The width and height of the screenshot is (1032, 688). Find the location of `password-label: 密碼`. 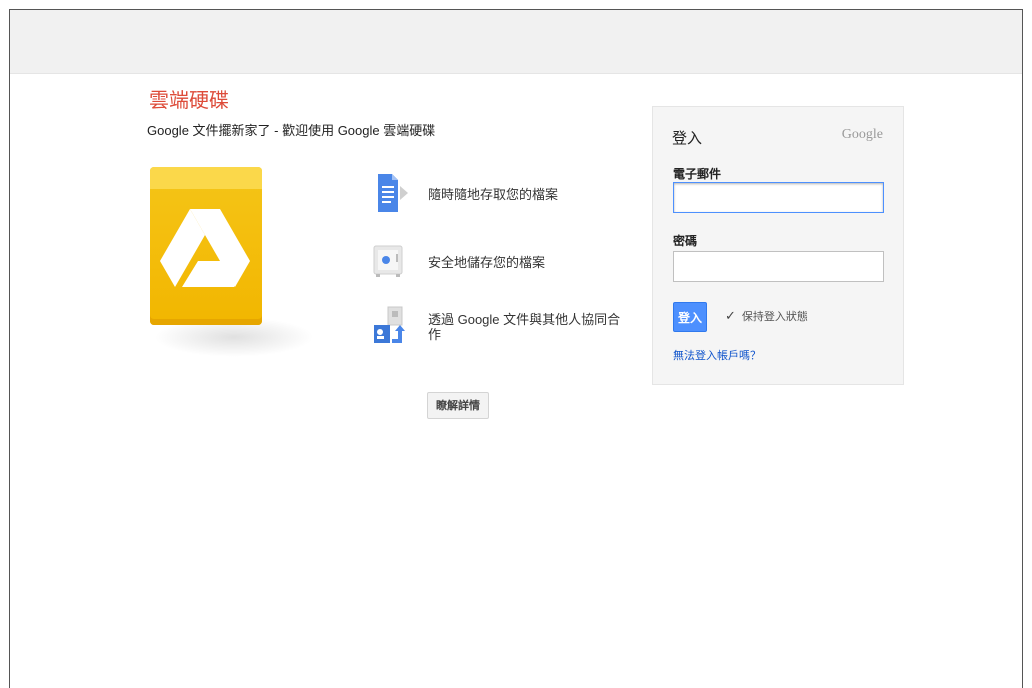

password-label: 密碼 is located at coordinates (685, 241).